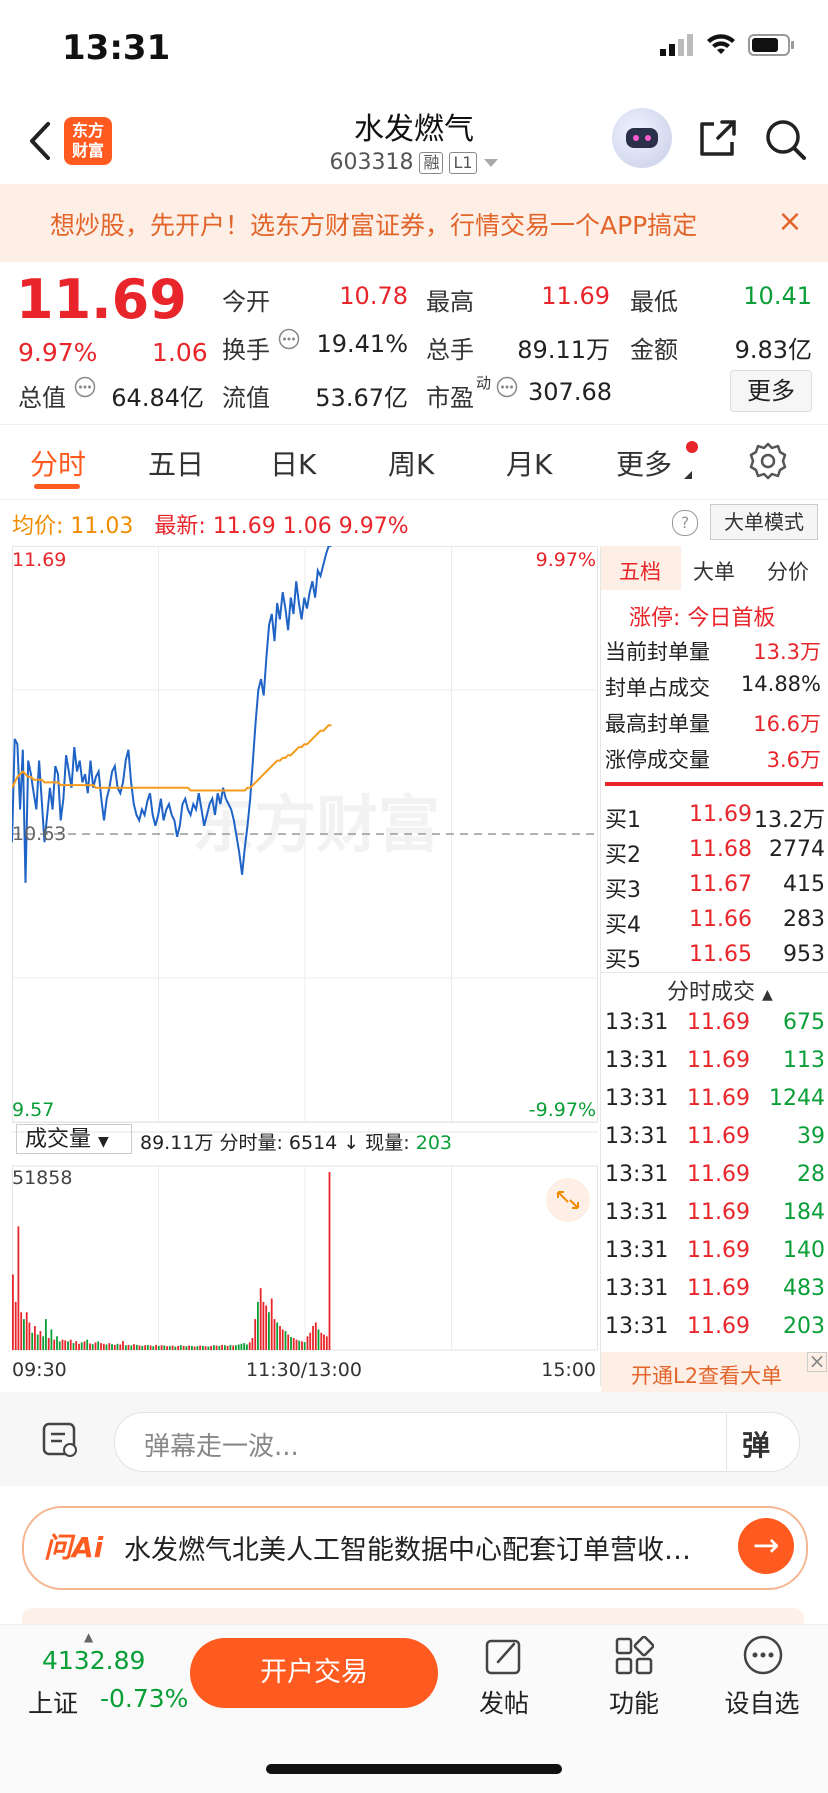  I want to click on order-book-tabs: 五档 大单 分价, so click(713, 568).